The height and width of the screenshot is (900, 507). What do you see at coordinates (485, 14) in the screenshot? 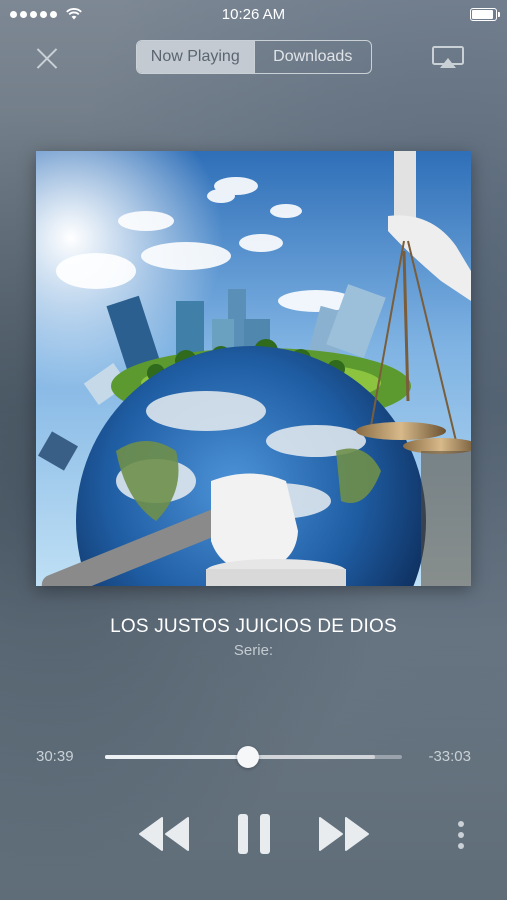
I see `battery-icon` at bounding box center [485, 14].